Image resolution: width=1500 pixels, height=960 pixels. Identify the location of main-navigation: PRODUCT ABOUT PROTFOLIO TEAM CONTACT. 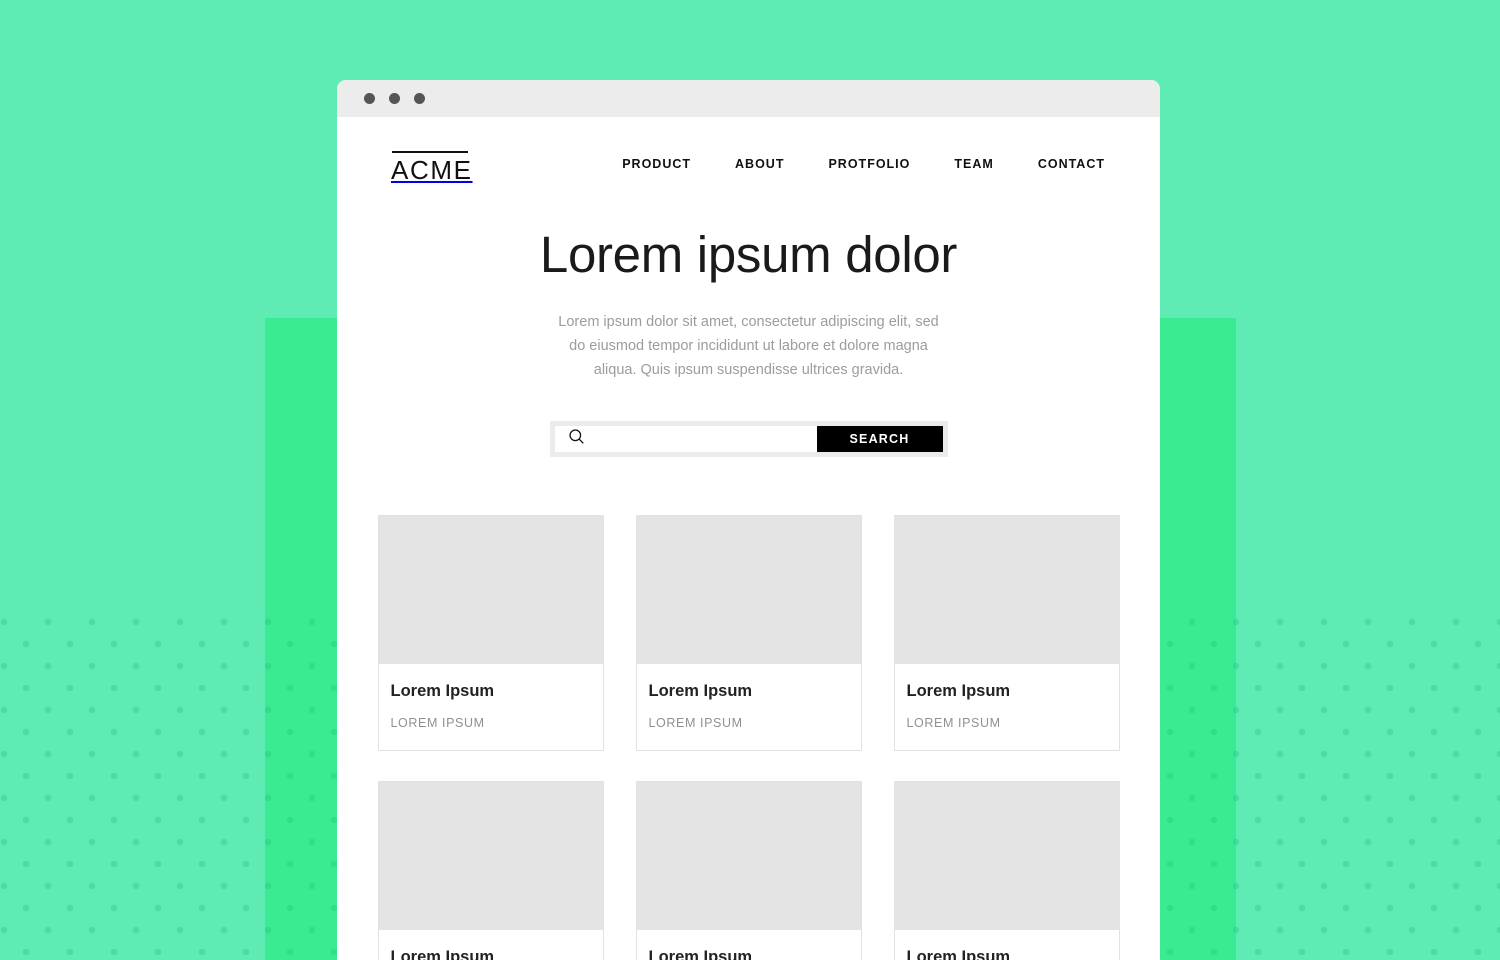
(864, 164).